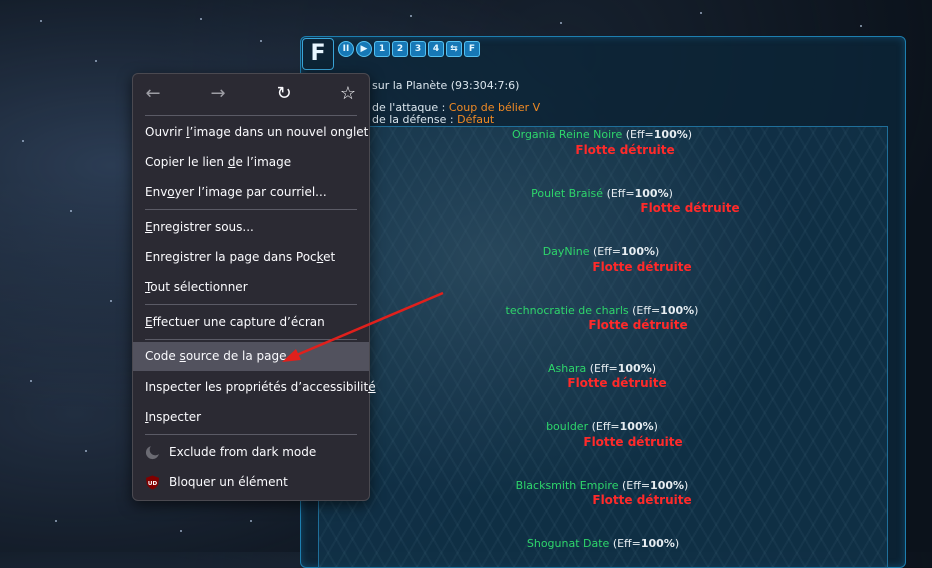  I want to click on annotation-arrow, so click(363, 326).